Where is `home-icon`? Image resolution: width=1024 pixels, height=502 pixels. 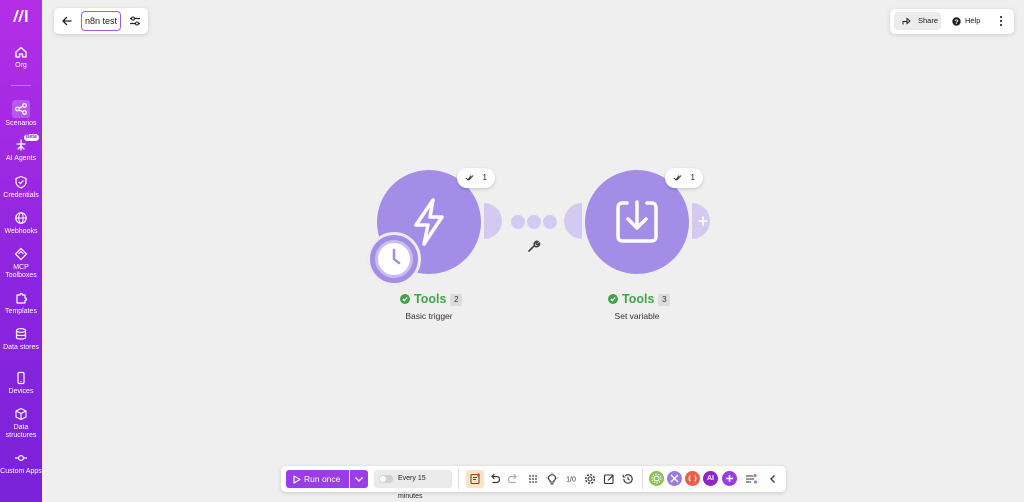 home-icon is located at coordinates (21, 52).